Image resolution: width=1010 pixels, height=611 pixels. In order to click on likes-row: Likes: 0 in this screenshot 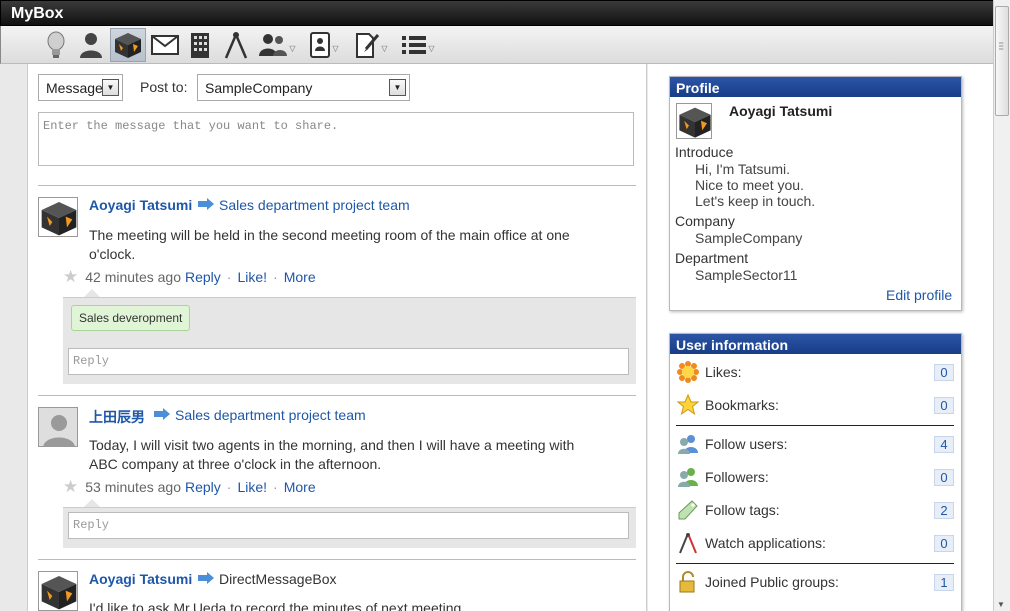, I will do `click(815, 372)`.